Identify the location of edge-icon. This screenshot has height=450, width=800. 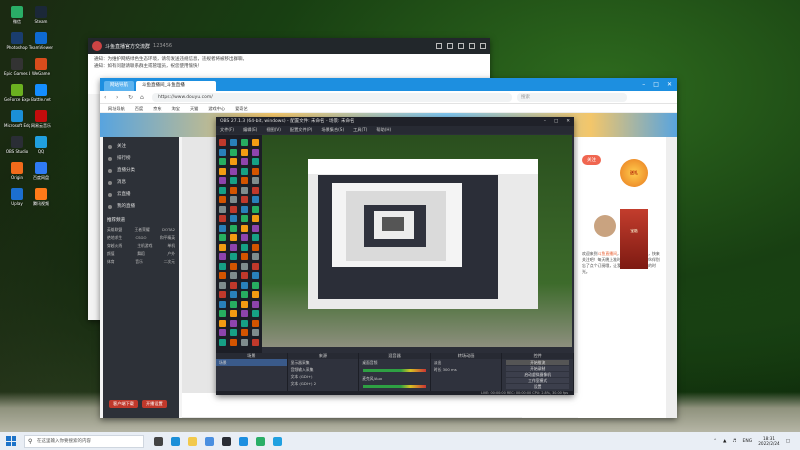
(175, 441).